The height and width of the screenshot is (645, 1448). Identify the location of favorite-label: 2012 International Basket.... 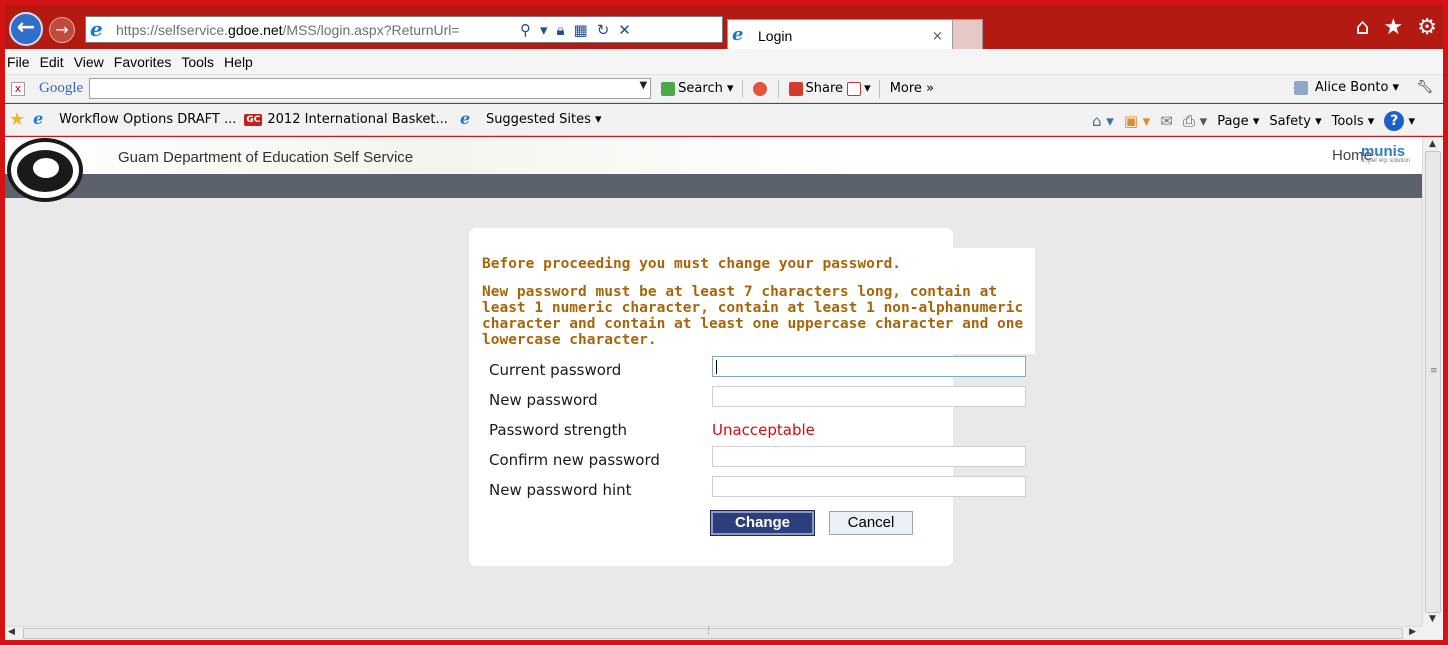
(357, 119).